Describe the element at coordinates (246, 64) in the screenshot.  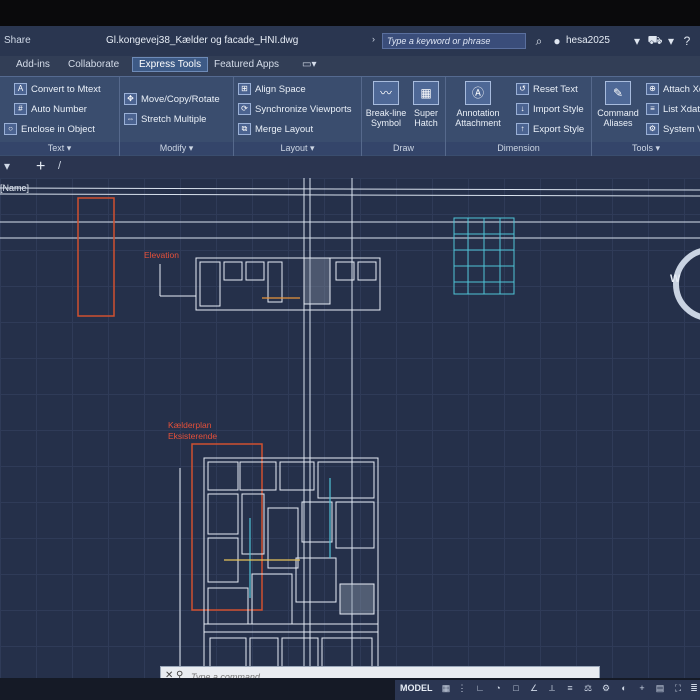
I see `tab-featured-apps: Featured Apps` at that location.